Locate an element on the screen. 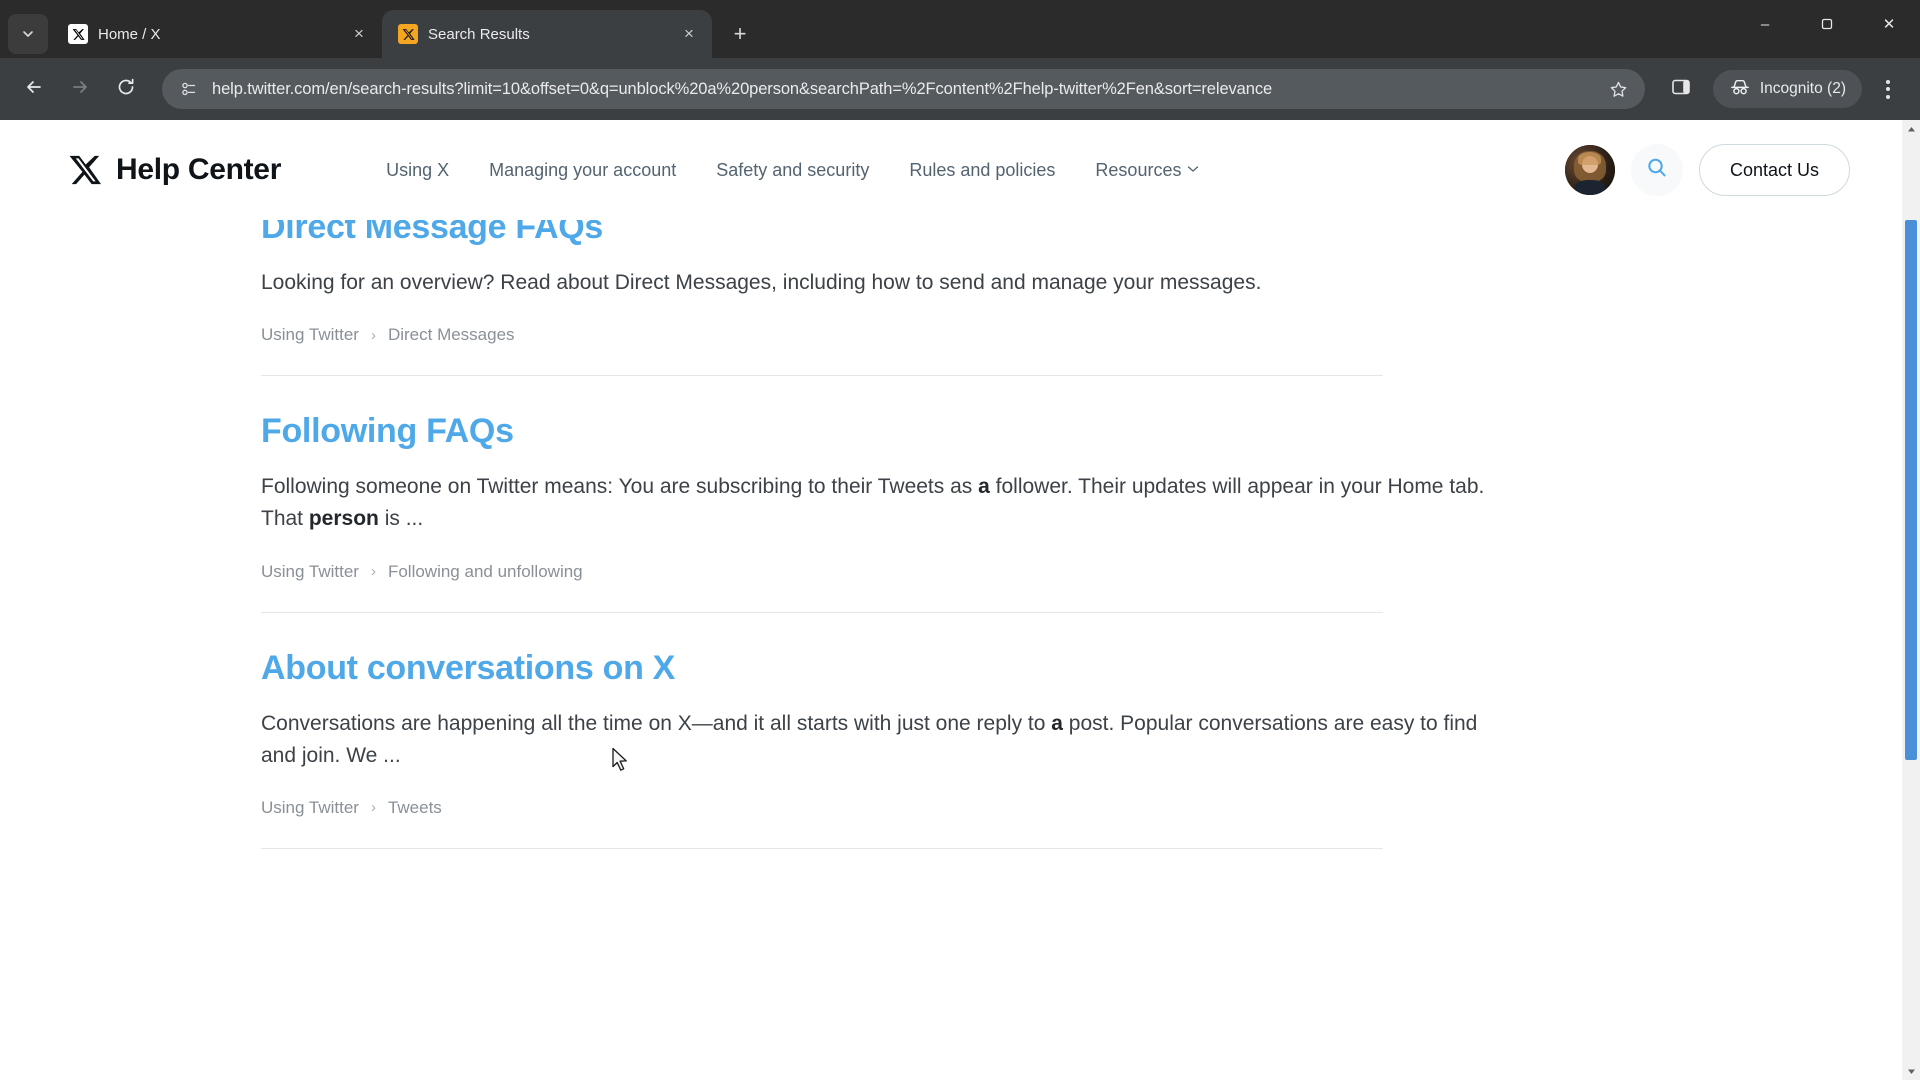 This screenshot has height=1080, width=1920. breadcrumb: Using Twitter › Direct Messages is located at coordinates (951, 335).